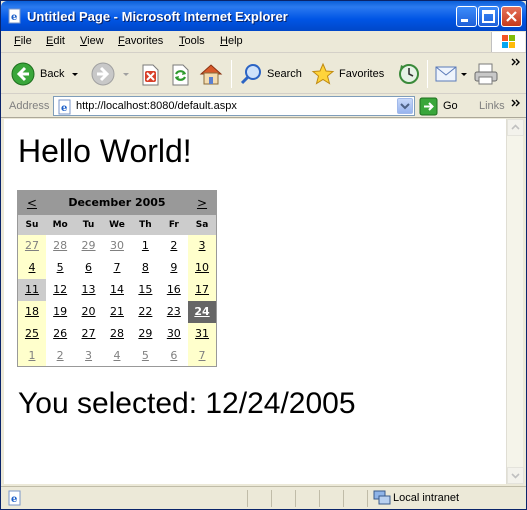  What do you see at coordinates (14, 17) in the screenshot?
I see `svg-text: e` at bounding box center [14, 17].